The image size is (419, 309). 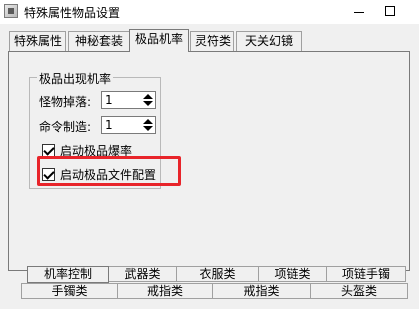 What do you see at coordinates (109, 100) in the screenshot?
I see `monster-drop-value: 1` at bounding box center [109, 100].